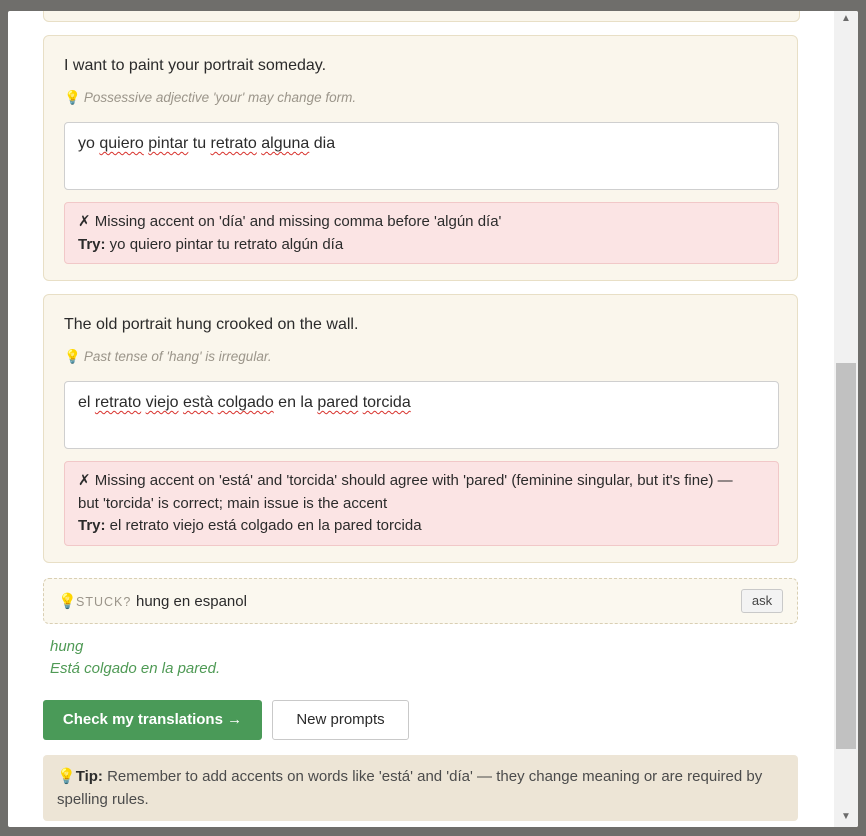 The height and width of the screenshot is (836, 866). What do you see at coordinates (322, 143) in the screenshot?
I see `answer-text: dia` at bounding box center [322, 143].